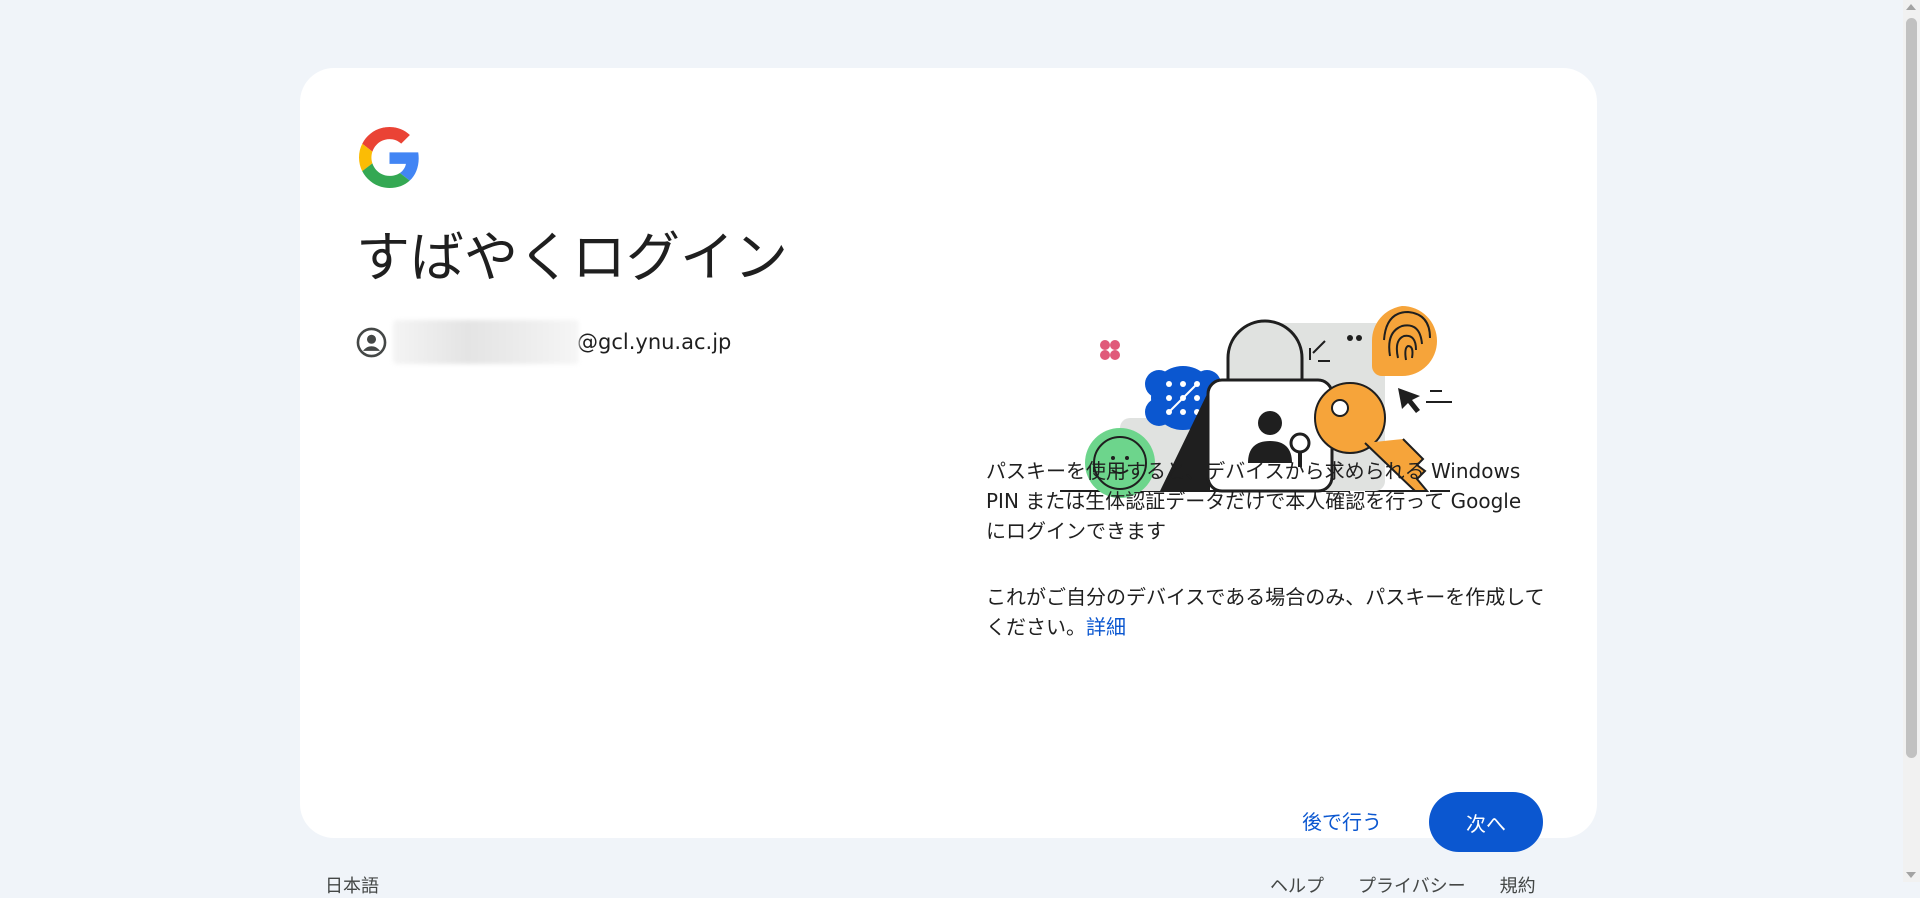 The width and height of the screenshot is (1920, 898). I want to click on next-button: 次へ, so click(1486, 822).